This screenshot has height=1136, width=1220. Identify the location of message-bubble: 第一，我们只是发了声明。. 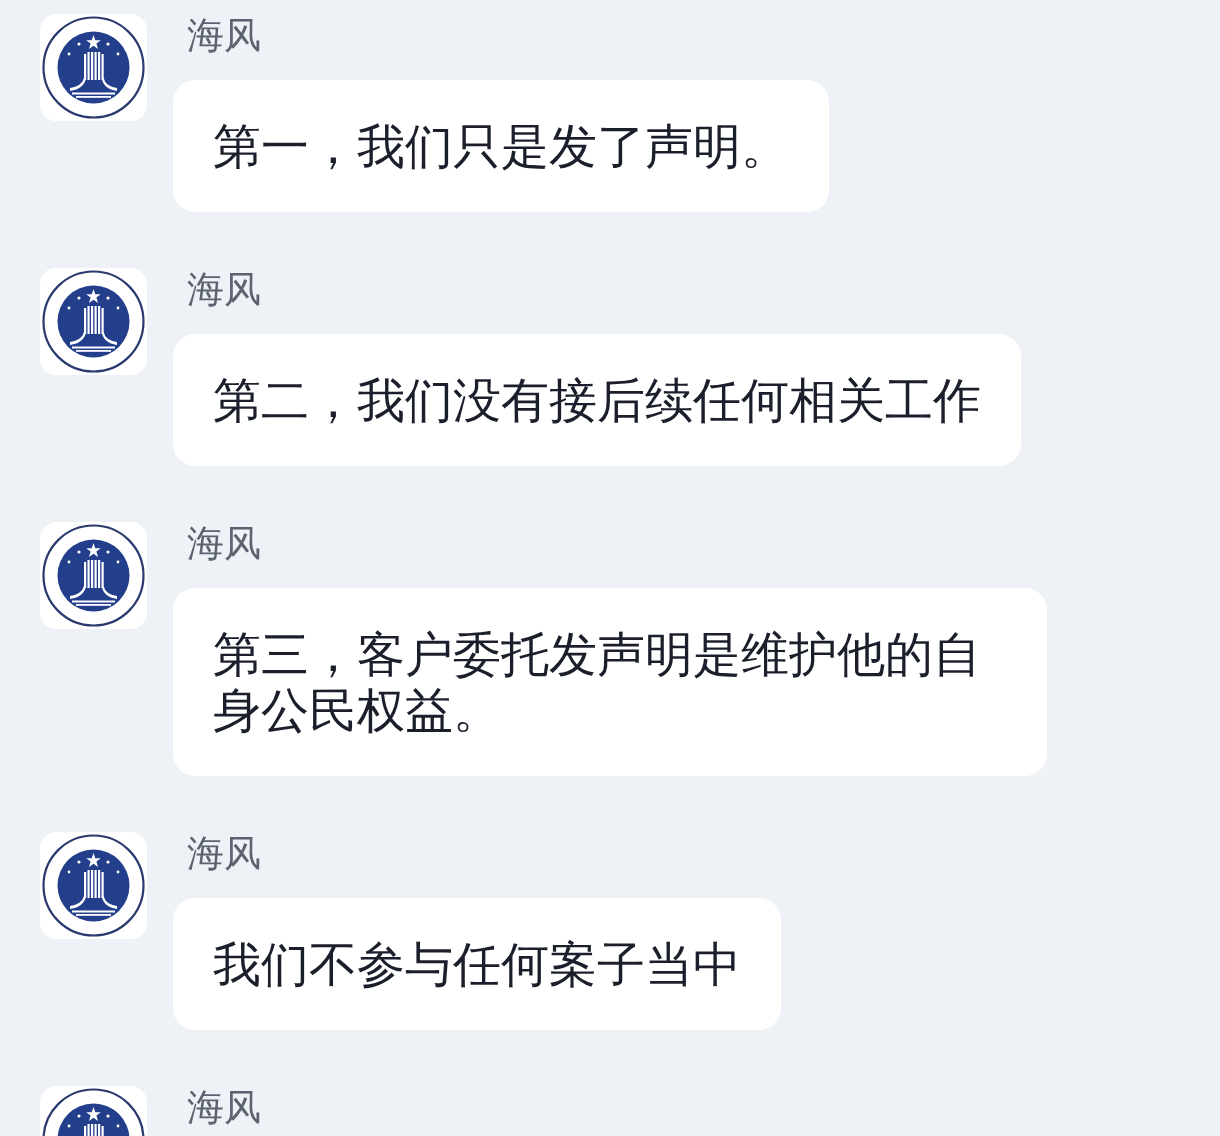
(501, 146).